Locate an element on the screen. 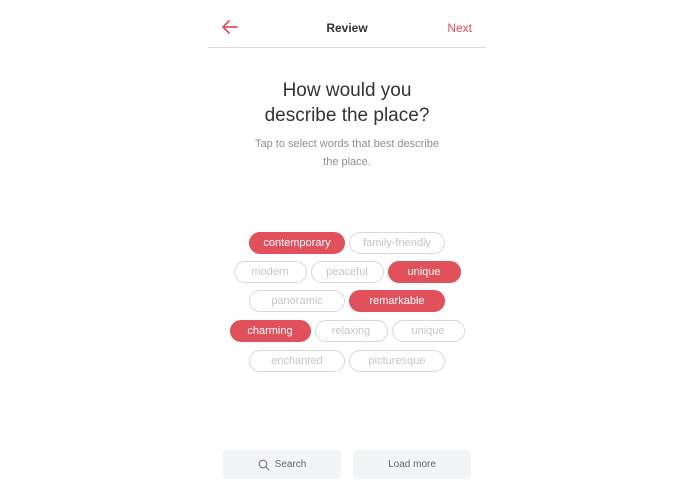 The image size is (695, 494). tag-relaxing: relaxing is located at coordinates (351, 331).